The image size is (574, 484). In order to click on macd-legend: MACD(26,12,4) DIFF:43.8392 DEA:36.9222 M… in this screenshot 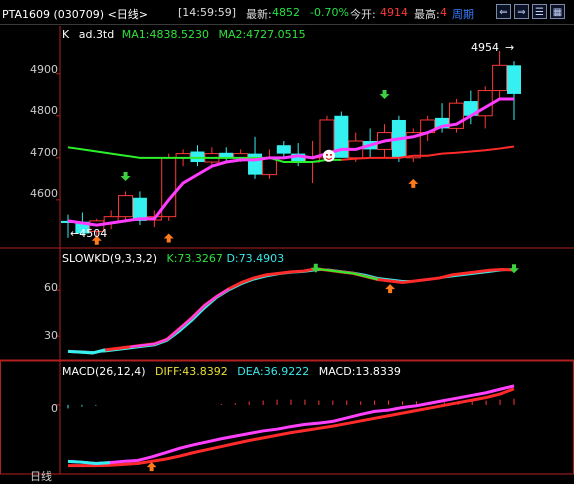, I will do `click(234, 371)`.